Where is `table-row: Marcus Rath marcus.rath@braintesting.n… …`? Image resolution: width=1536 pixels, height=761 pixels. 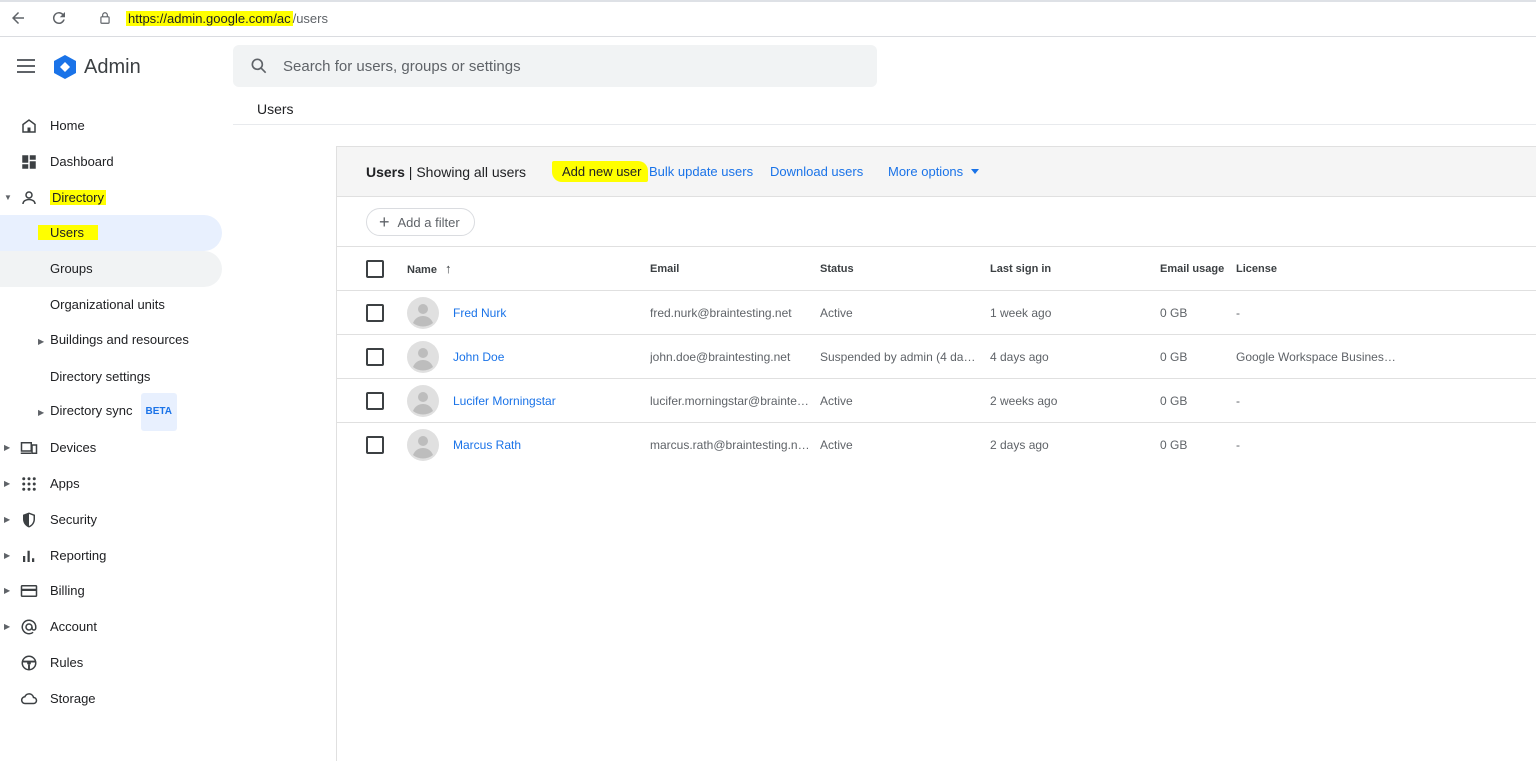
table-row: Marcus Rath marcus.rath@braintesting.n… … is located at coordinates (936, 445).